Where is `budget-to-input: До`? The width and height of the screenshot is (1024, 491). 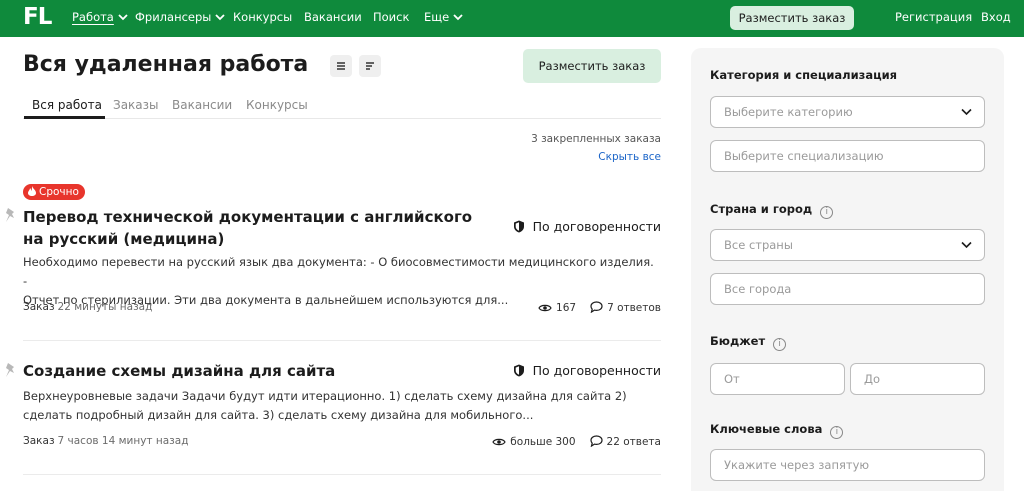
budget-to-input: До is located at coordinates (917, 379).